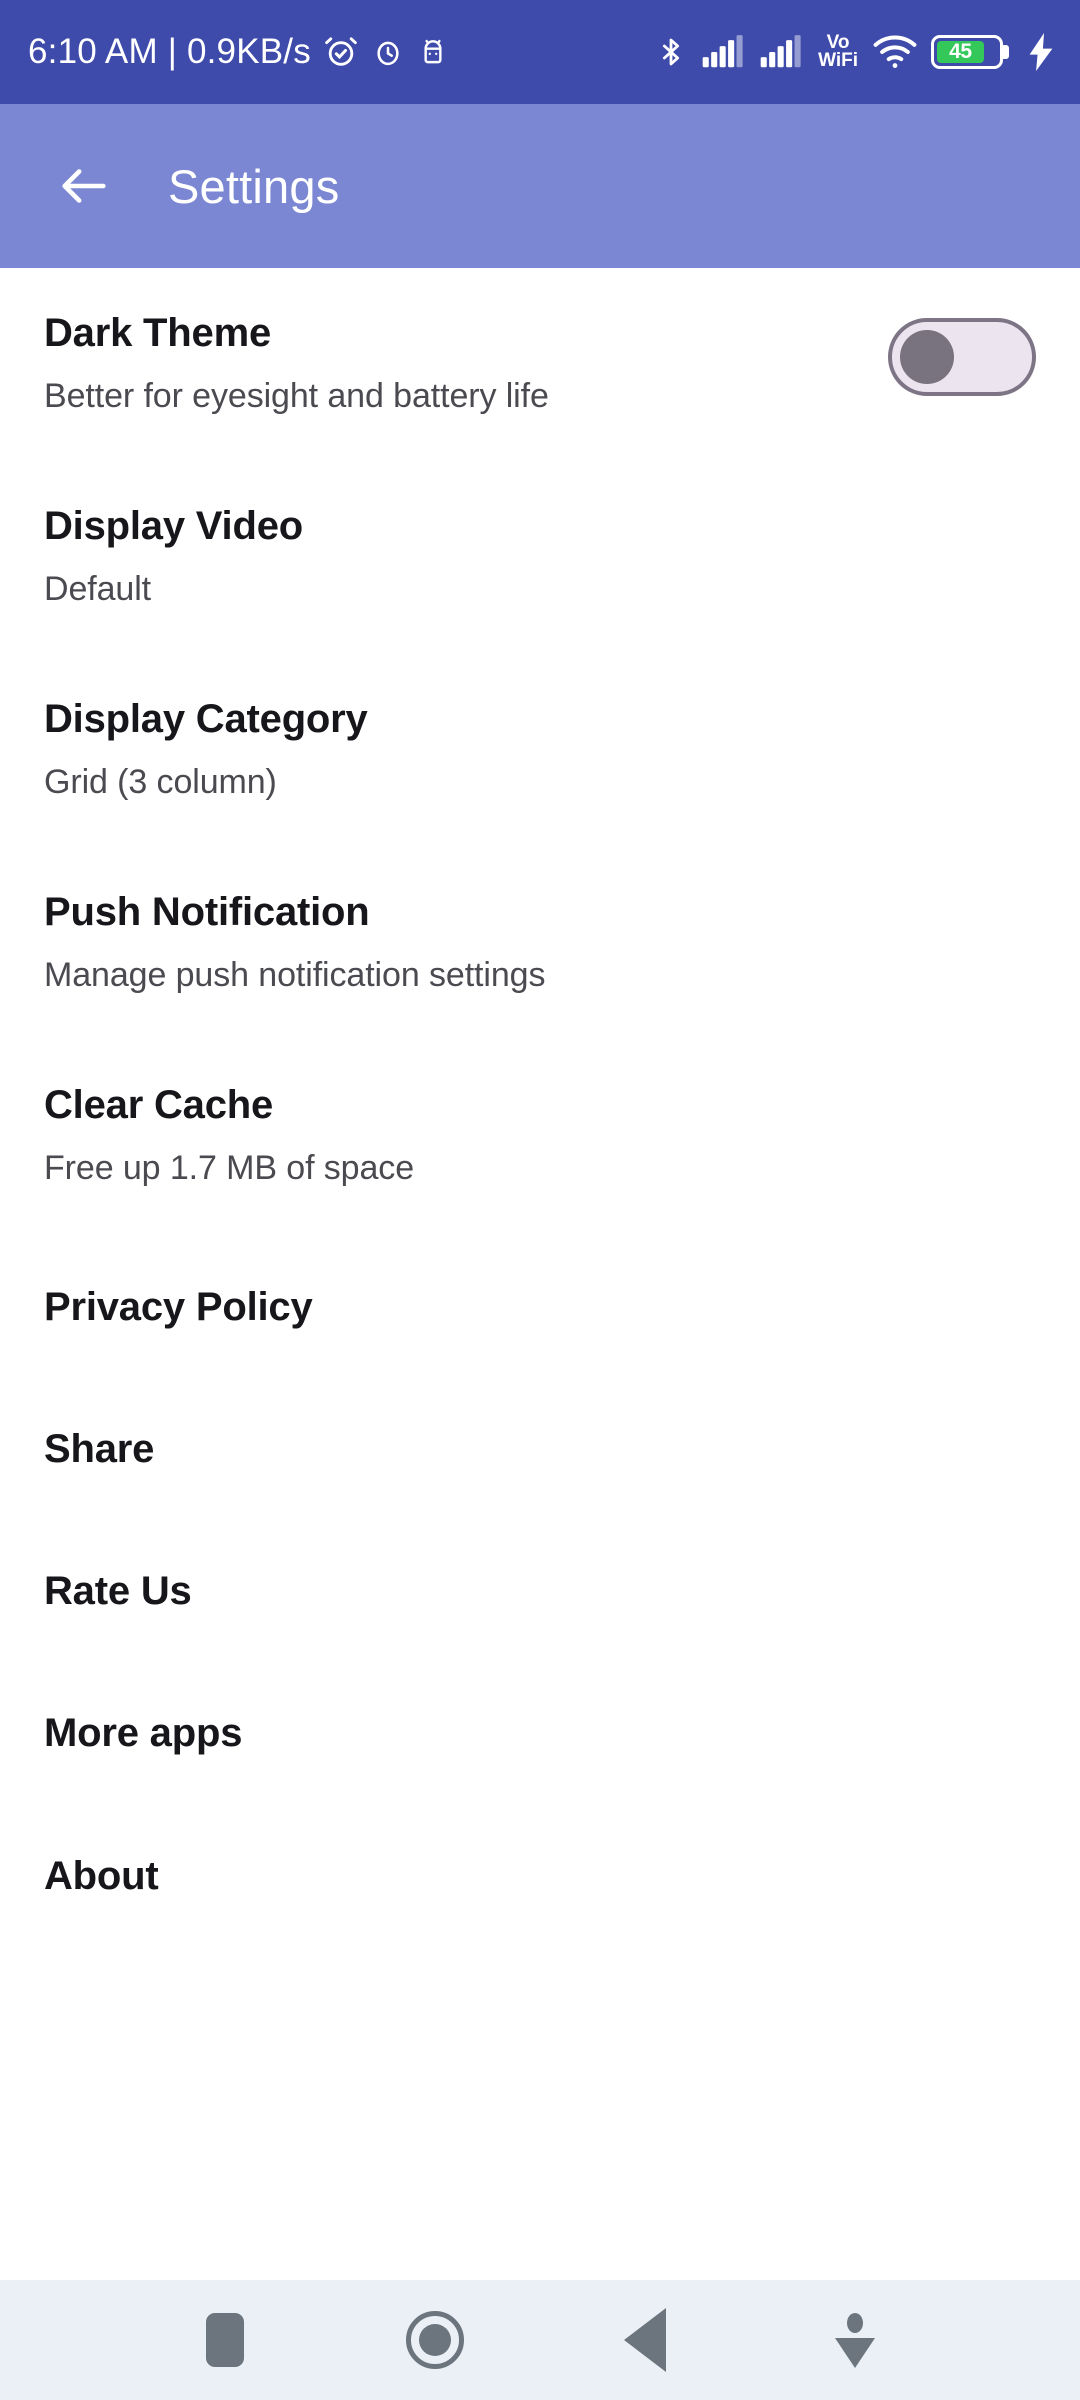 The width and height of the screenshot is (1080, 2400). Describe the element at coordinates (178, 1306) in the screenshot. I see `setting-title: Privacy Policy` at that location.